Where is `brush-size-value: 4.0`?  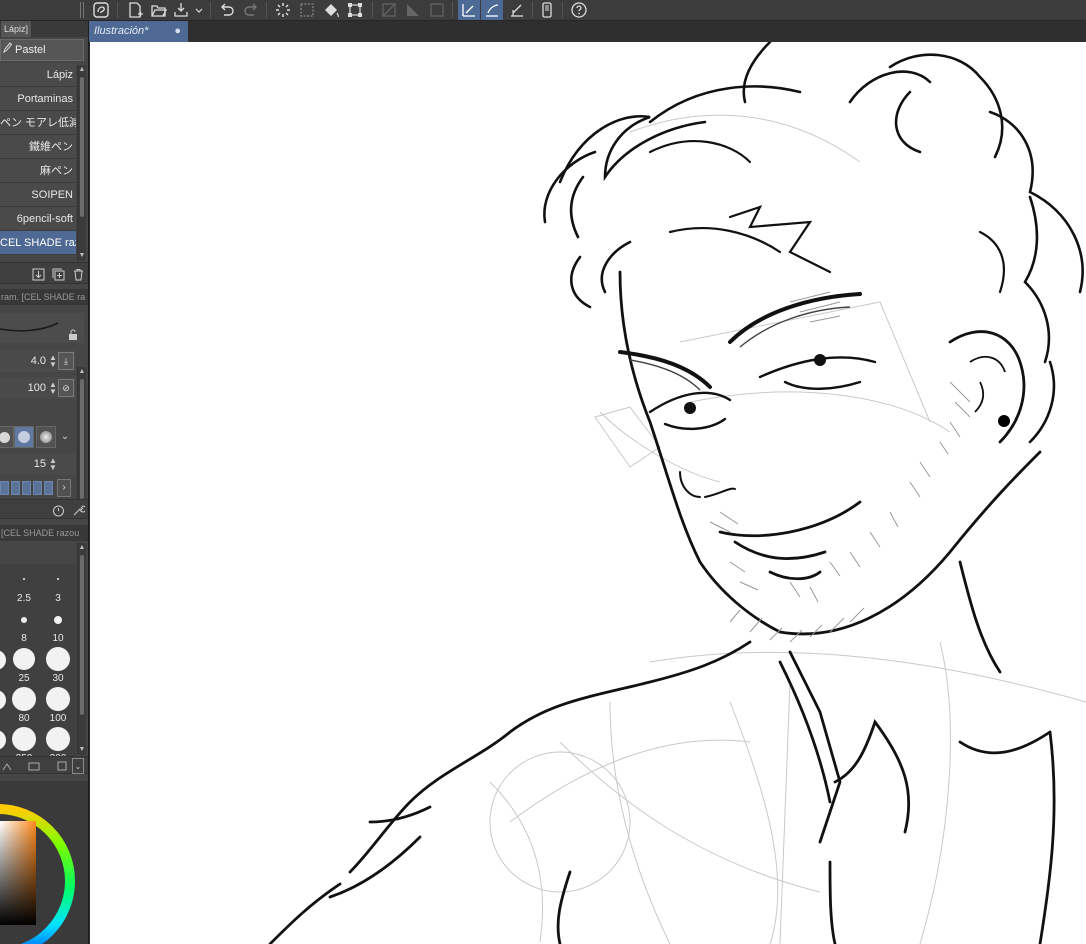
brush-size-value: 4.0 is located at coordinates (38, 361).